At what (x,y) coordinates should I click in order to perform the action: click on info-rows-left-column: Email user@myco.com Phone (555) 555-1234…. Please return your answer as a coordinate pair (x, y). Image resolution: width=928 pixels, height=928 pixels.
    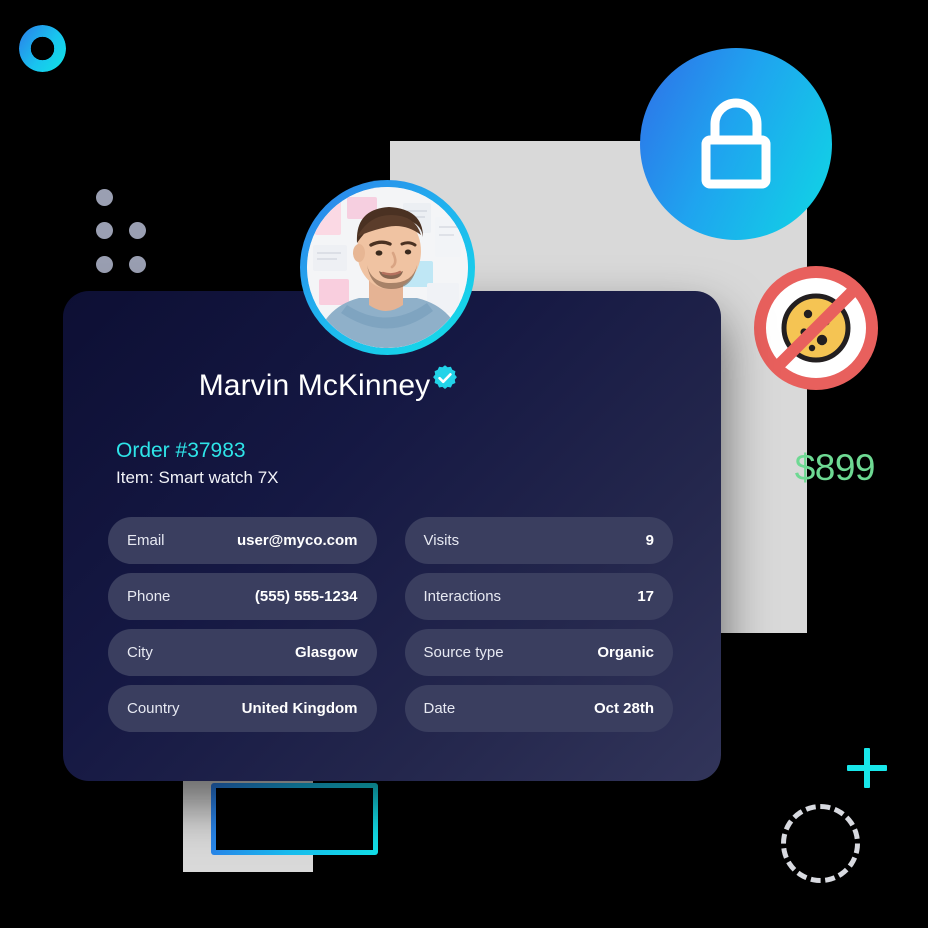
    Looking at the image, I should click on (242, 624).